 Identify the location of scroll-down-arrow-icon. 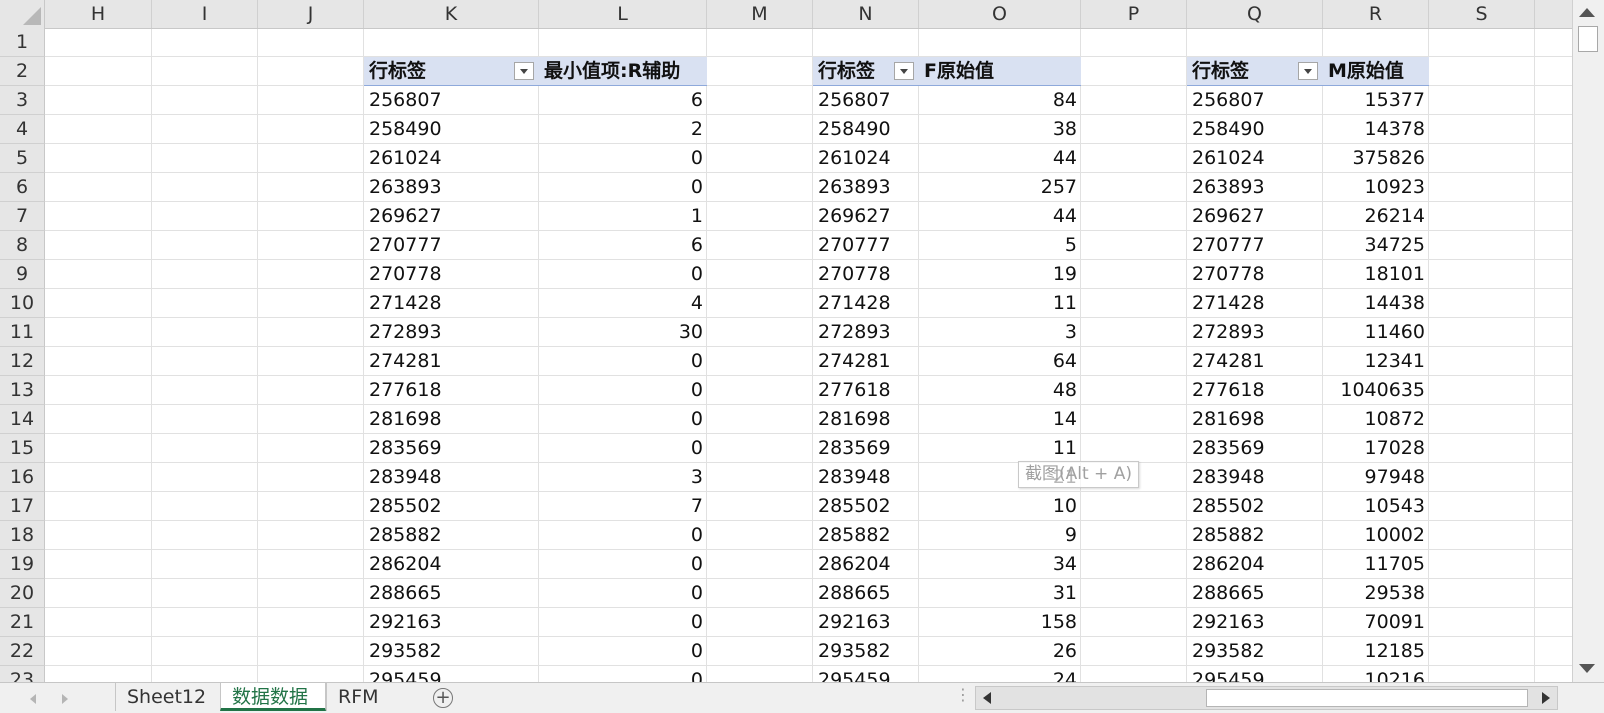
(1587, 668).